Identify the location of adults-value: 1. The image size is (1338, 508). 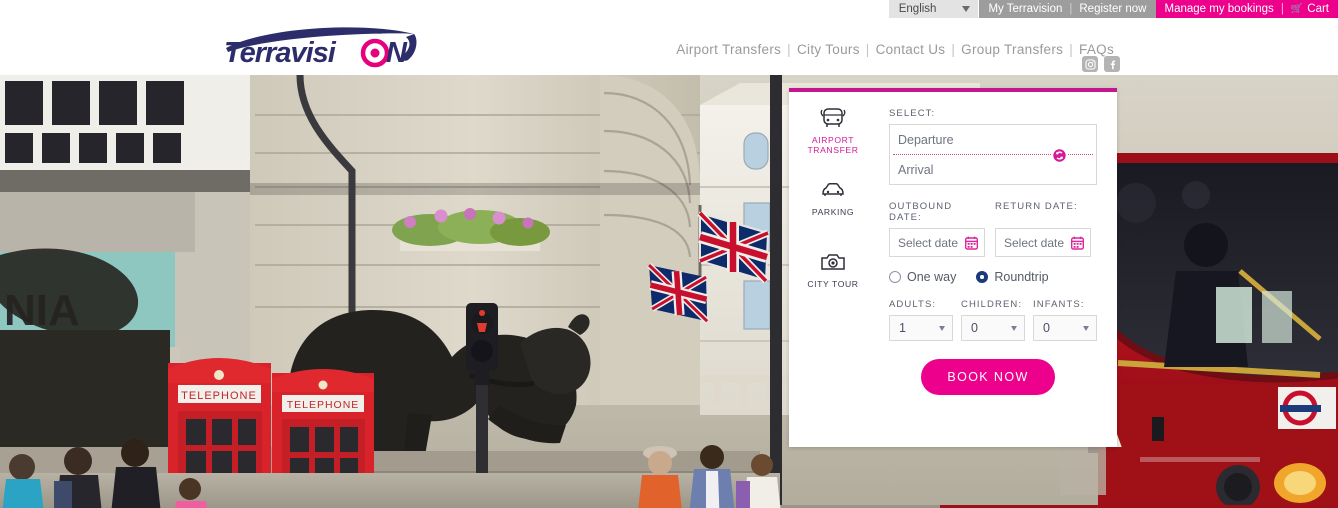
(902, 328).